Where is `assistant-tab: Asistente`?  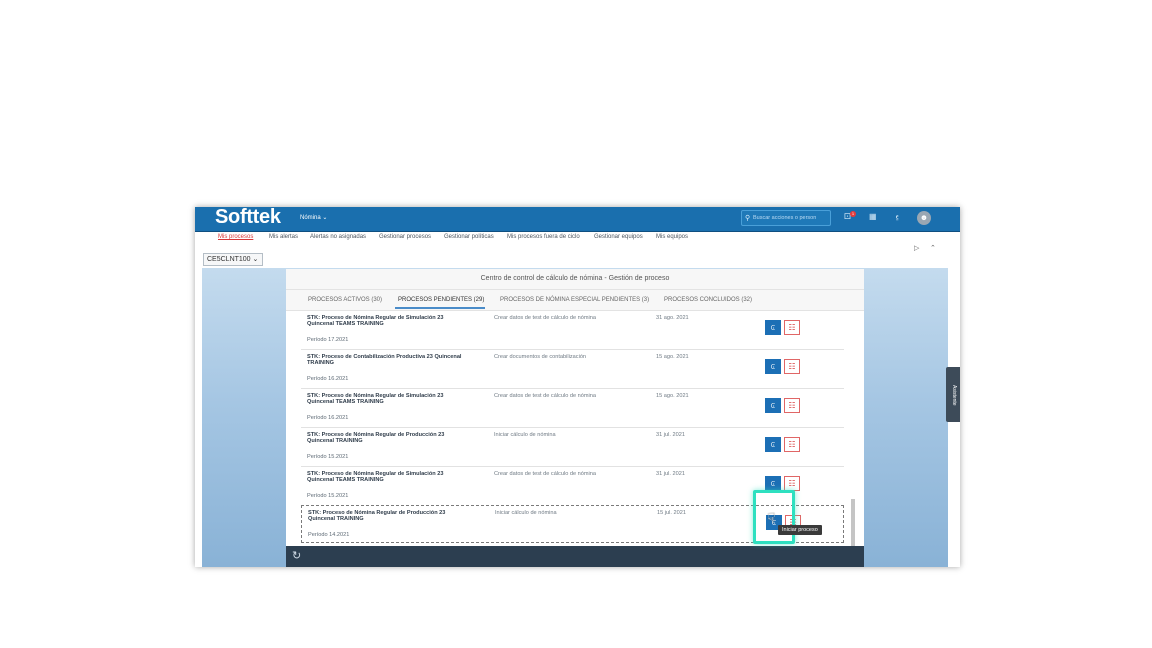
assistant-tab: Asistente is located at coordinates (953, 394).